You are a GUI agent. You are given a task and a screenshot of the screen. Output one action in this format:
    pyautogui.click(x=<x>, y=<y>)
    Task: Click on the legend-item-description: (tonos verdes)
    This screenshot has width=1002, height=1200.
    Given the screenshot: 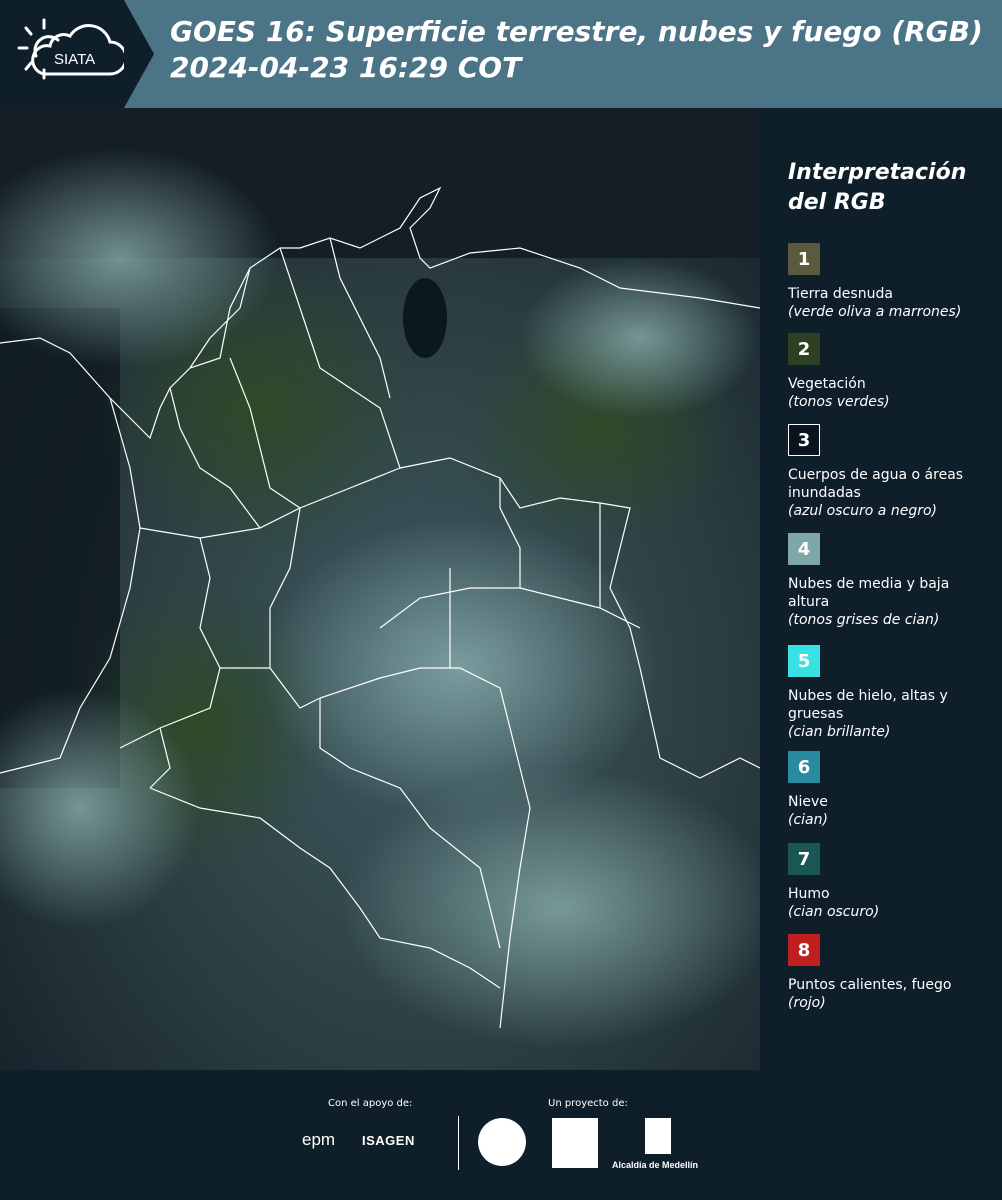 What is the action you would take?
    pyautogui.click(x=839, y=402)
    